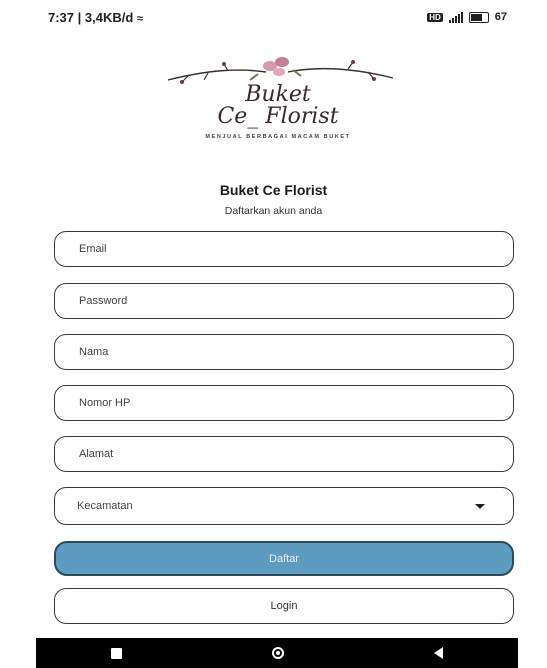 This screenshot has width=547, height=668. Describe the element at coordinates (480, 506) in the screenshot. I see `chevron-down-icon` at that location.